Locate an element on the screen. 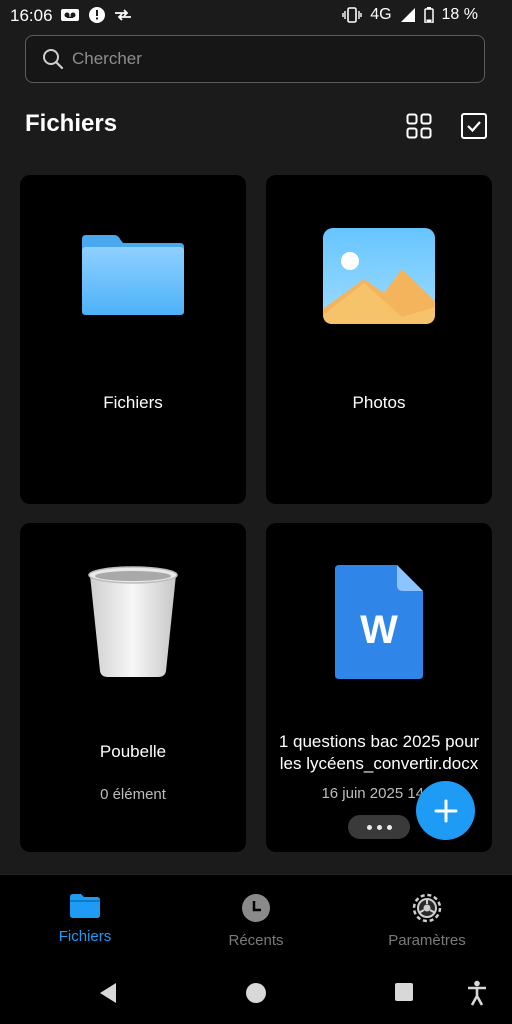  data-transfer-icon is located at coordinates (123, 15).